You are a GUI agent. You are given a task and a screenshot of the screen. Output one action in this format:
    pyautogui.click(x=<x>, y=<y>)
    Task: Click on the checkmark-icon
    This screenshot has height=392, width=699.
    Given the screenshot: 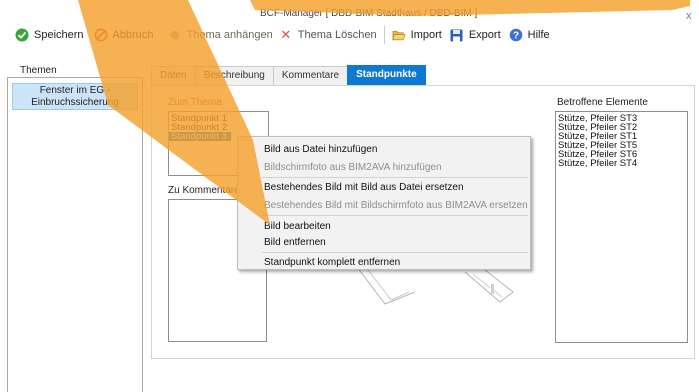 What is the action you would take?
    pyautogui.click(x=22, y=35)
    